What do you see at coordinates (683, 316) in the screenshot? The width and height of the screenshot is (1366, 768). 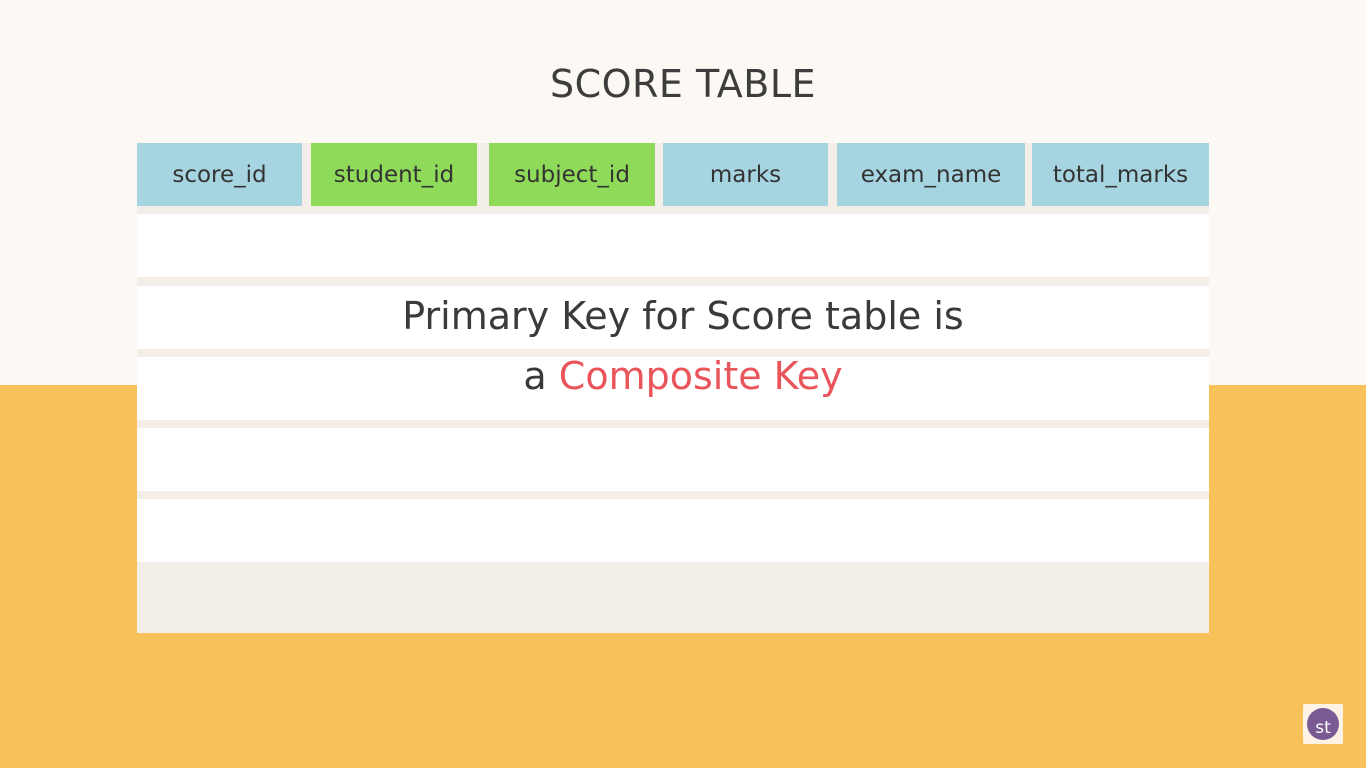 I see `caption-line-1: Primary Key for Score table is` at bounding box center [683, 316].